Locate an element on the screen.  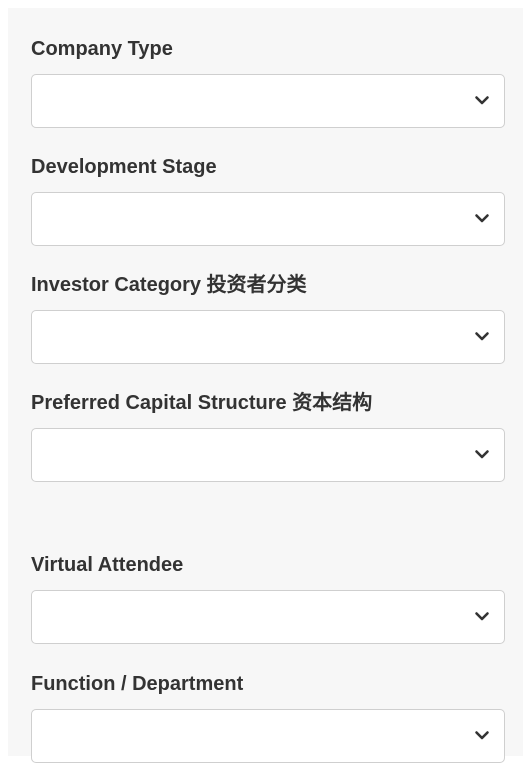
company-type-select is located at coordinates (268, 101).